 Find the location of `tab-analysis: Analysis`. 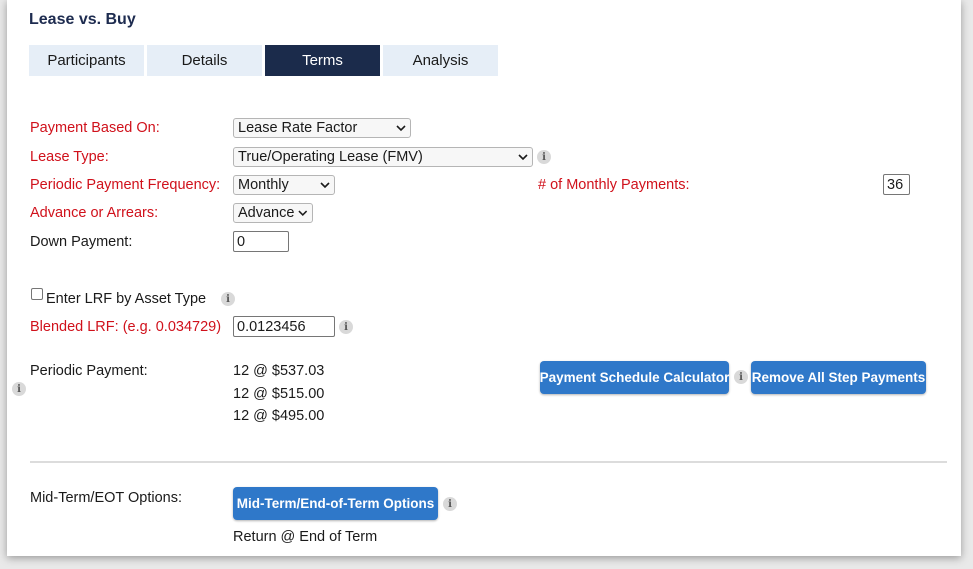

tab-analysis: Analysis is located at coordinates (440, 60).